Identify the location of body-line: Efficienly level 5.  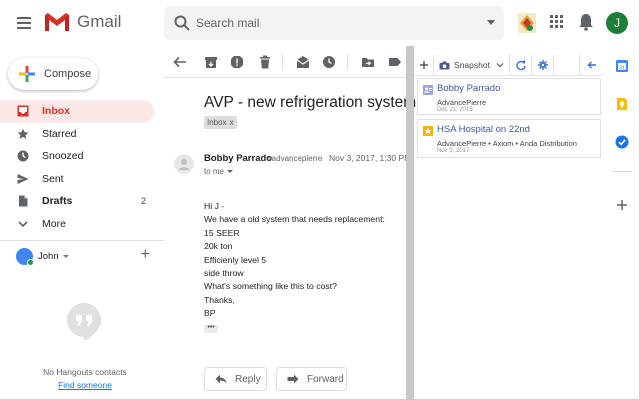
(235, 259).